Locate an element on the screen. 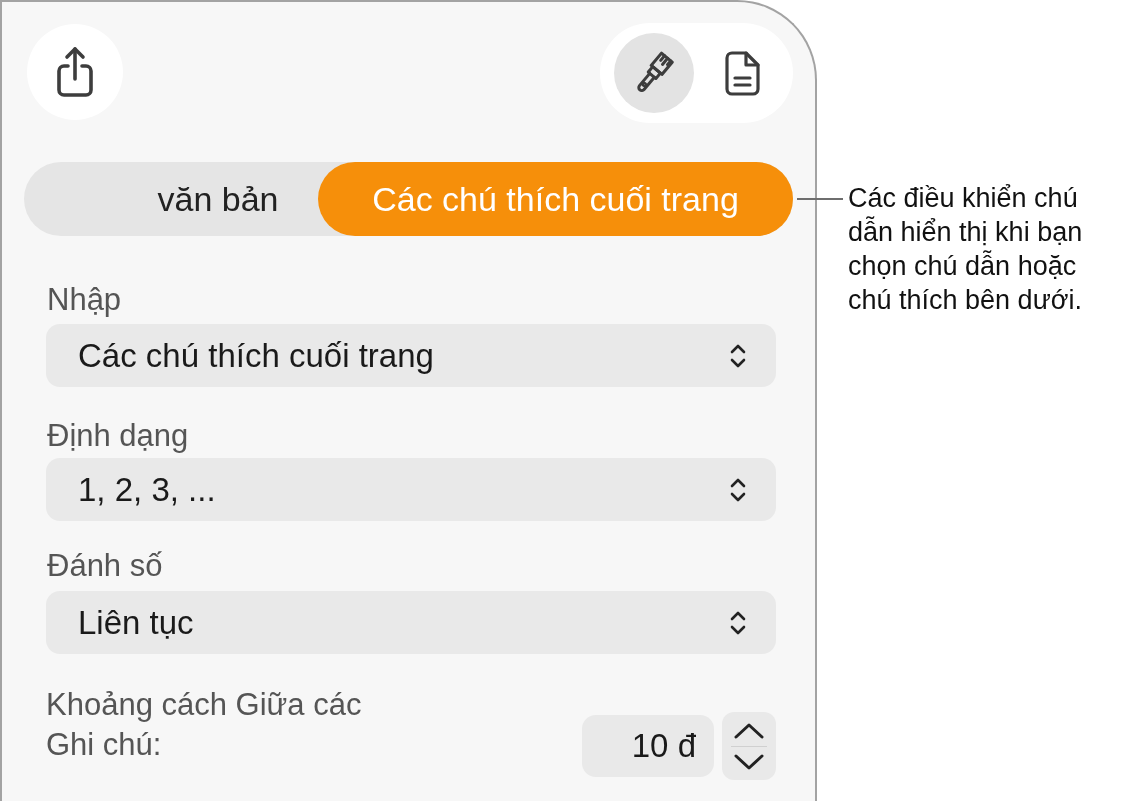 This screenshot has width=1137, height=801. share-icon is located at coordinates (75, 72).